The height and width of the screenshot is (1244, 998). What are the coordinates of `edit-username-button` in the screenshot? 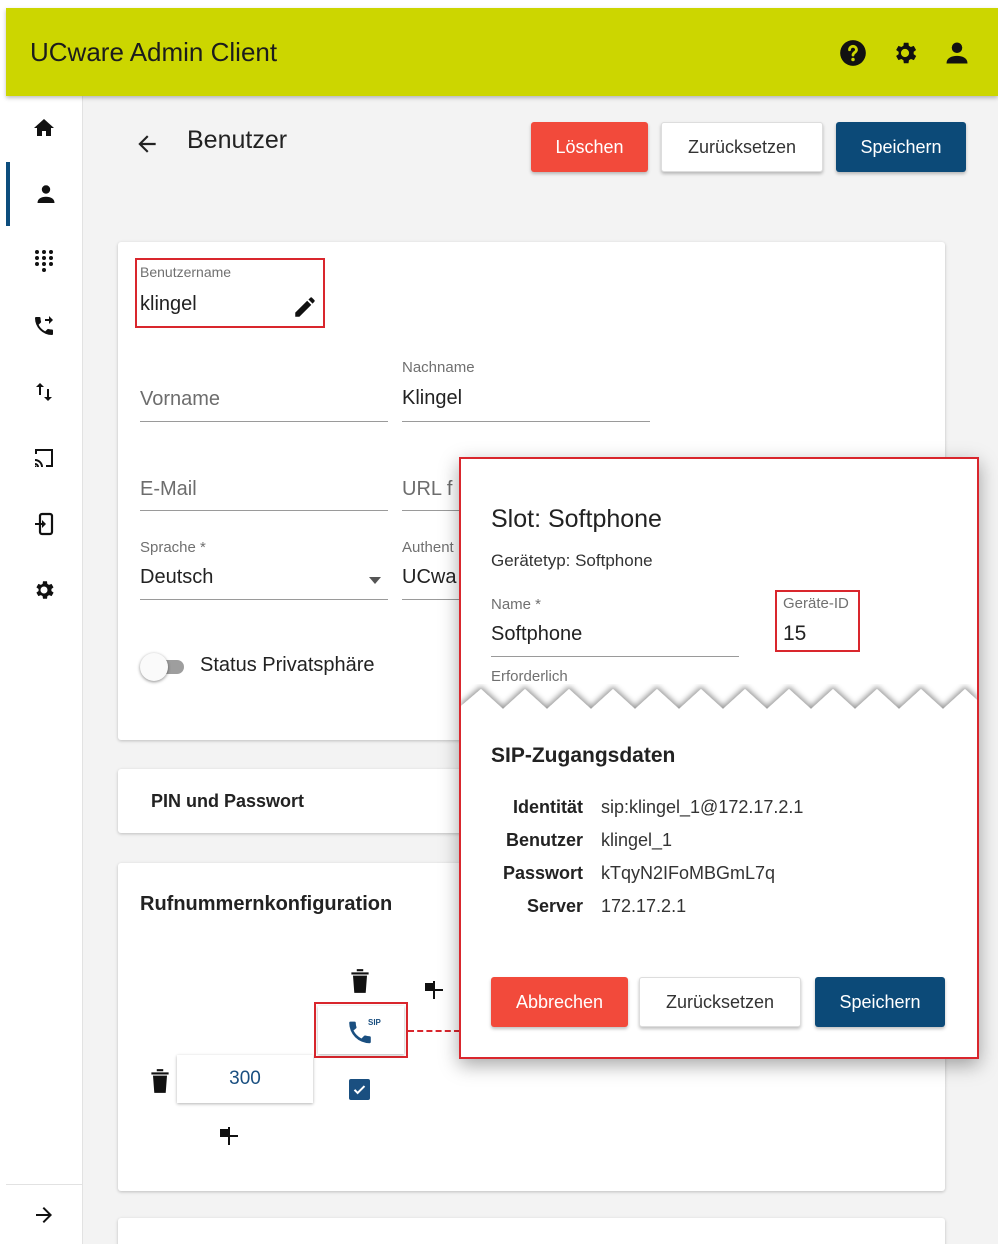 It's located at (305, 309).